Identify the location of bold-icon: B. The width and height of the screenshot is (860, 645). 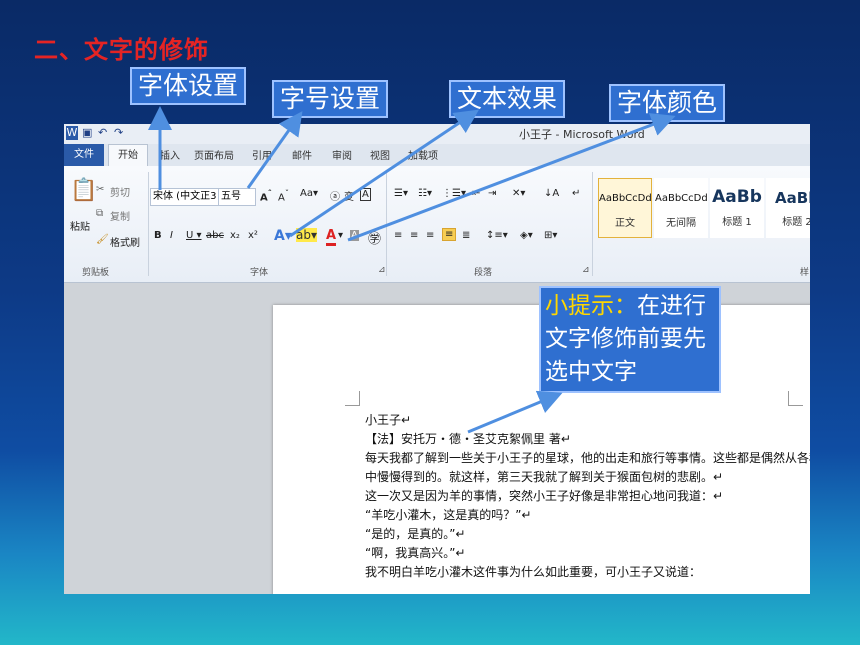
(158, 235).